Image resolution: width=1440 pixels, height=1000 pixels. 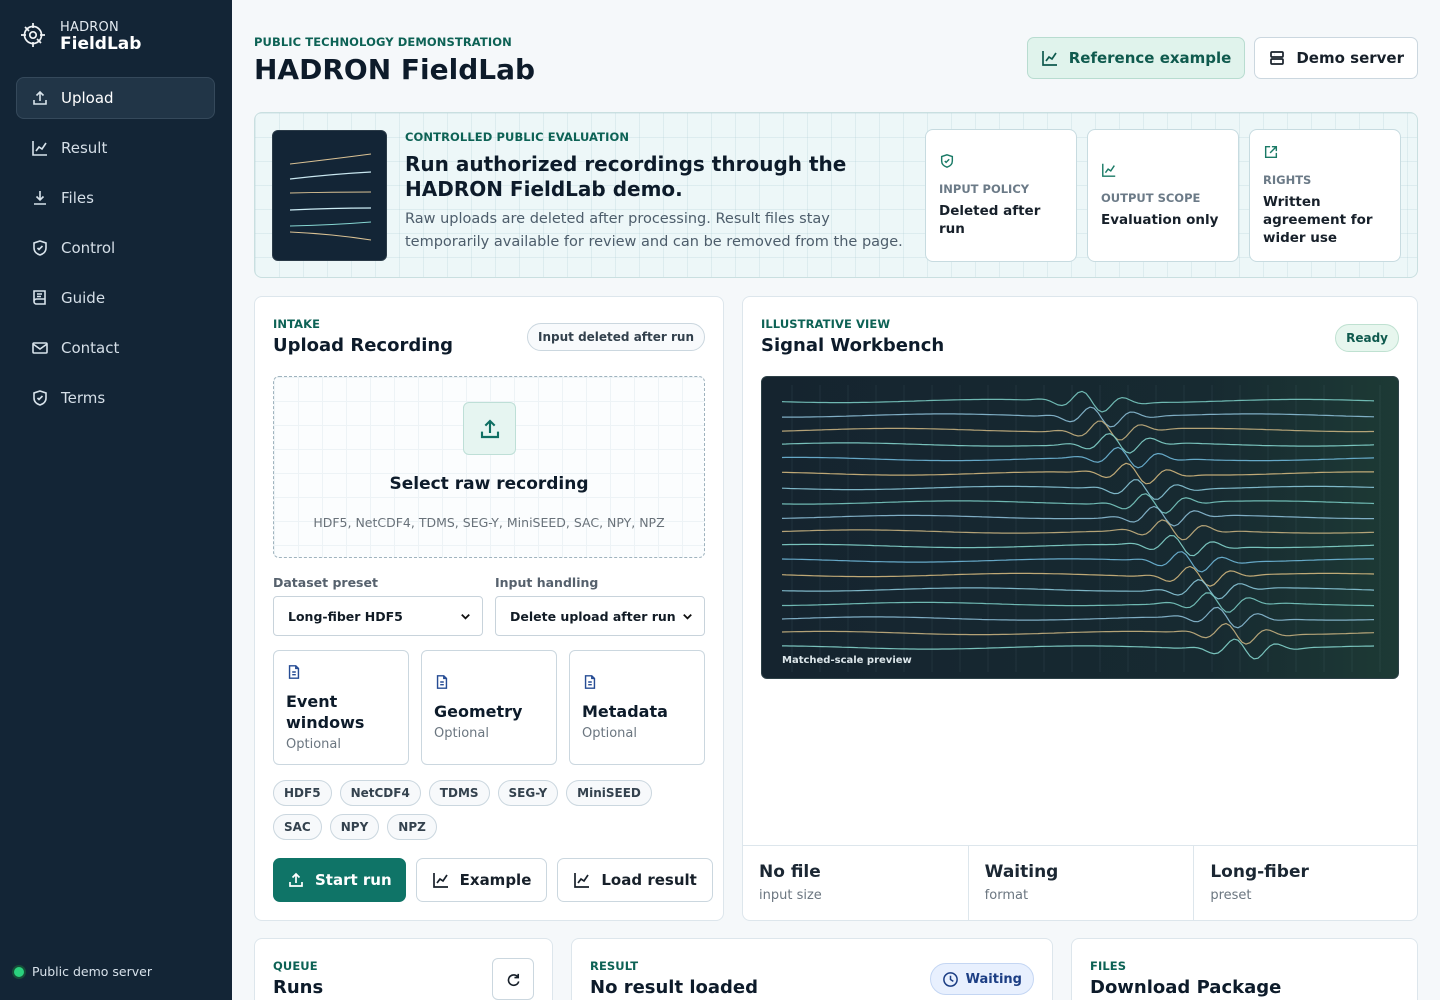 I want to click on load-result-label: Load result, so click(x=649, y=880).